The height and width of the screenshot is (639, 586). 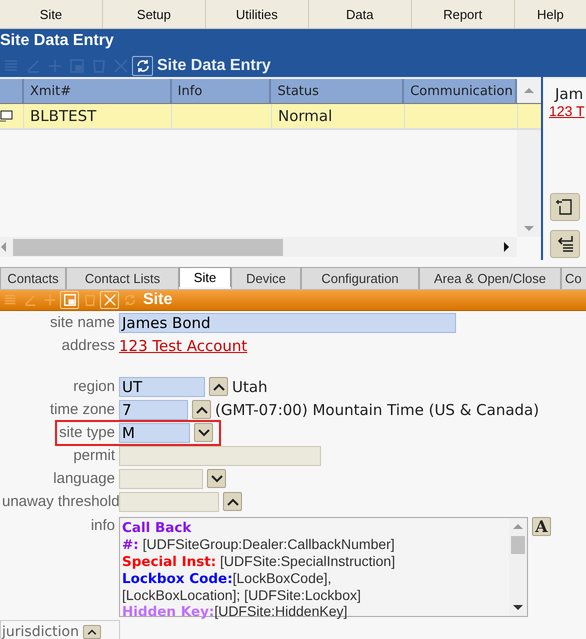 I want to click on panel-title: Site Data Entry, so click(x=214, y=66).